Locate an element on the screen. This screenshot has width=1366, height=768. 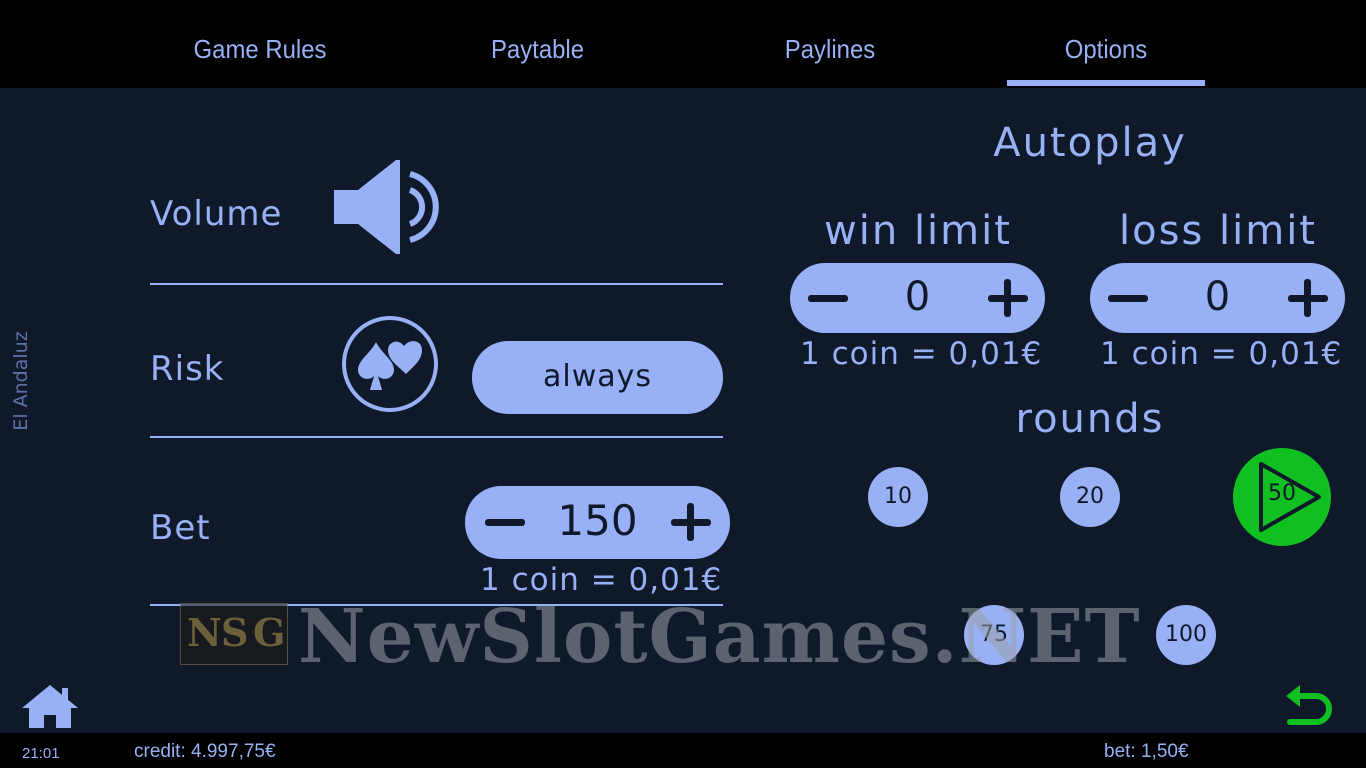
rounds-label: rounds is located at coordinates (1090, 419).